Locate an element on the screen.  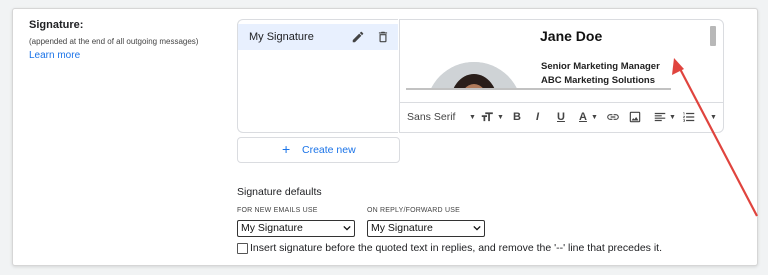
plus-icon: + is located at coordinates (286, 149).